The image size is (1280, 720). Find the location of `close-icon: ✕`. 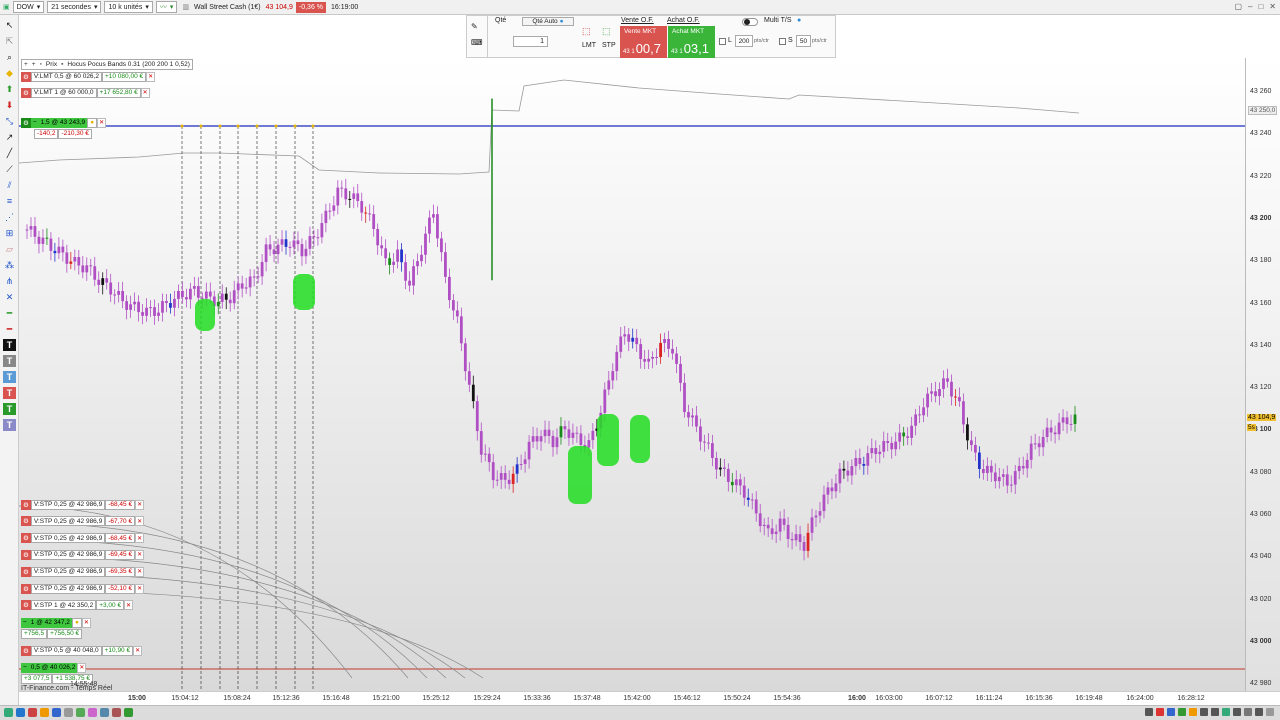

close-icon: ✕ is located at coordinates (1272, 6).